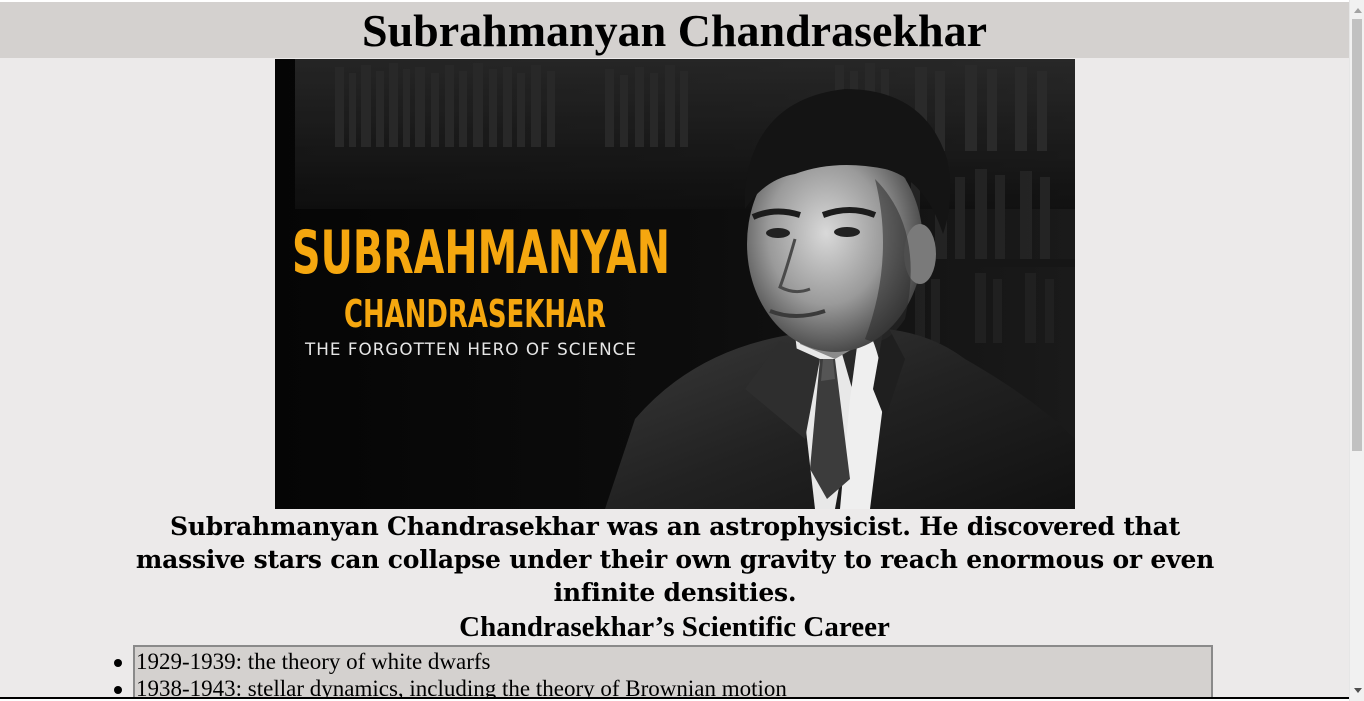 The image size is (1364, 701). Describe the element at coordinates (470, 349) in the screenshot. I see `hero-overlay-line3: THE FORGOTTEN HERO OF SCIENCE` at that location.